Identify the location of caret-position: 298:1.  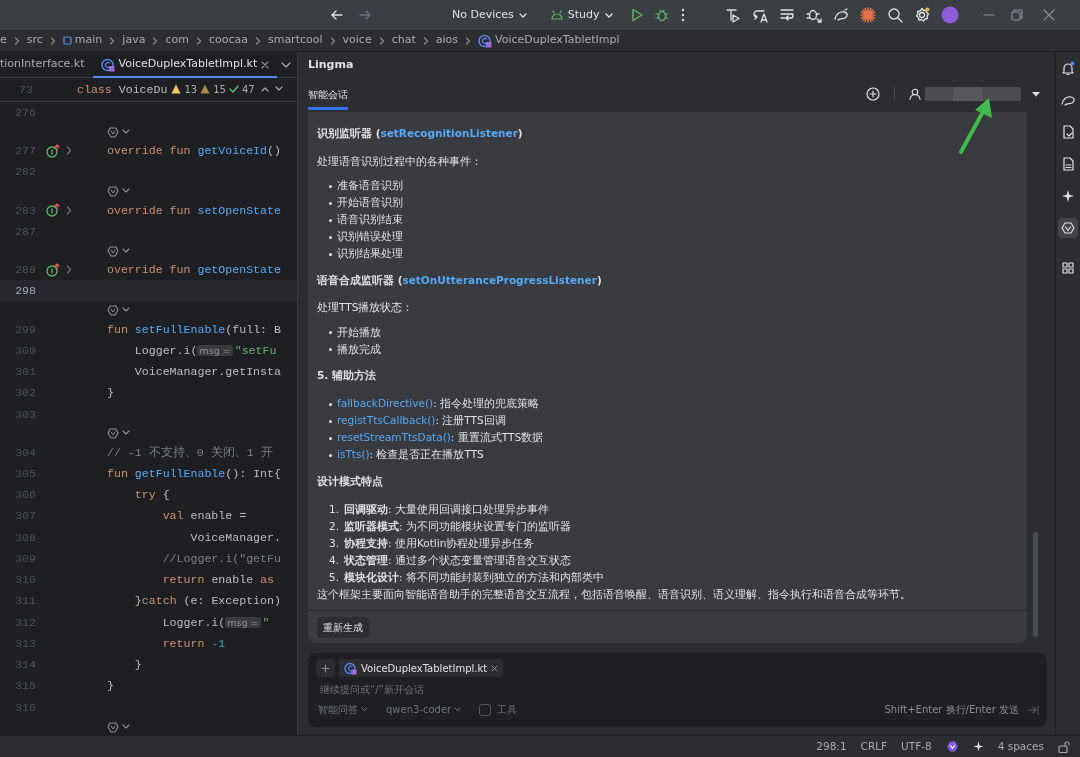
(831, 746).